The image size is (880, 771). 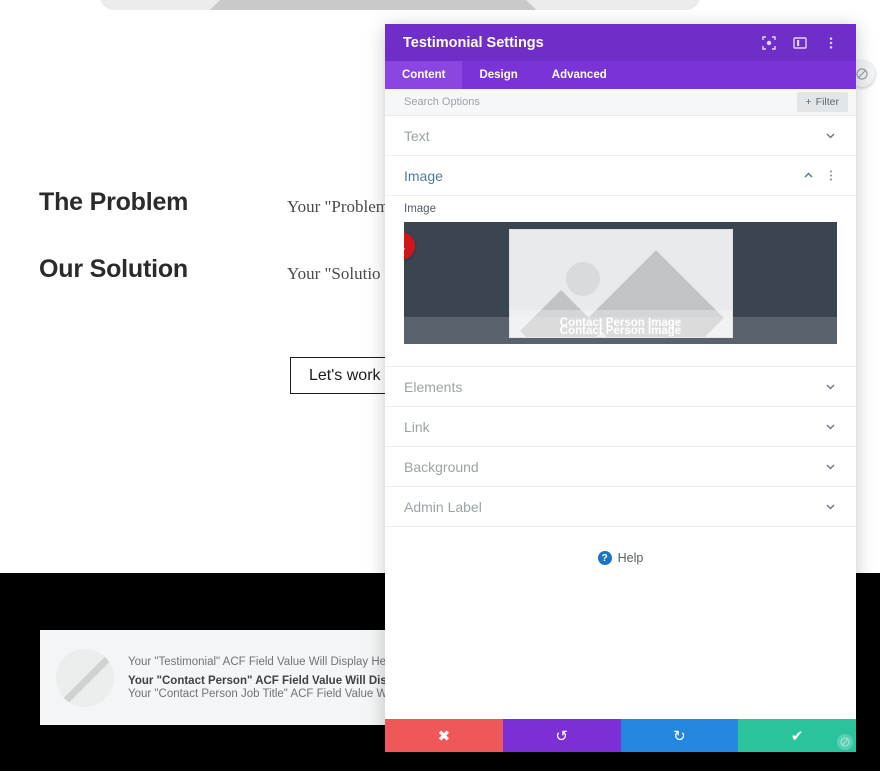 What do you see at coordinates (114, 202) in the screenshot?
I see `section-title-problem: The Problem` at bounding box center [114, 202].